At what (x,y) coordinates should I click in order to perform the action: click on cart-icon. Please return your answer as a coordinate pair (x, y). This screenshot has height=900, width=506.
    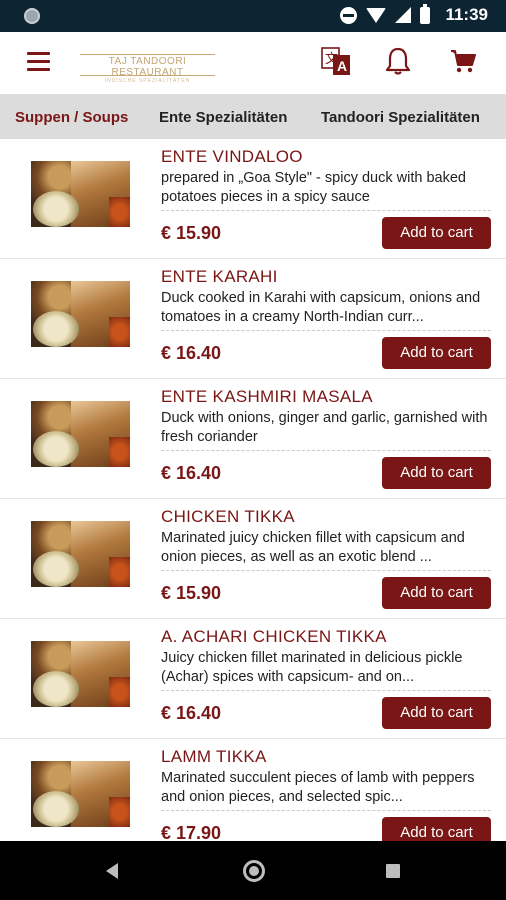
    Looking at the image, I should click on (463, 61).